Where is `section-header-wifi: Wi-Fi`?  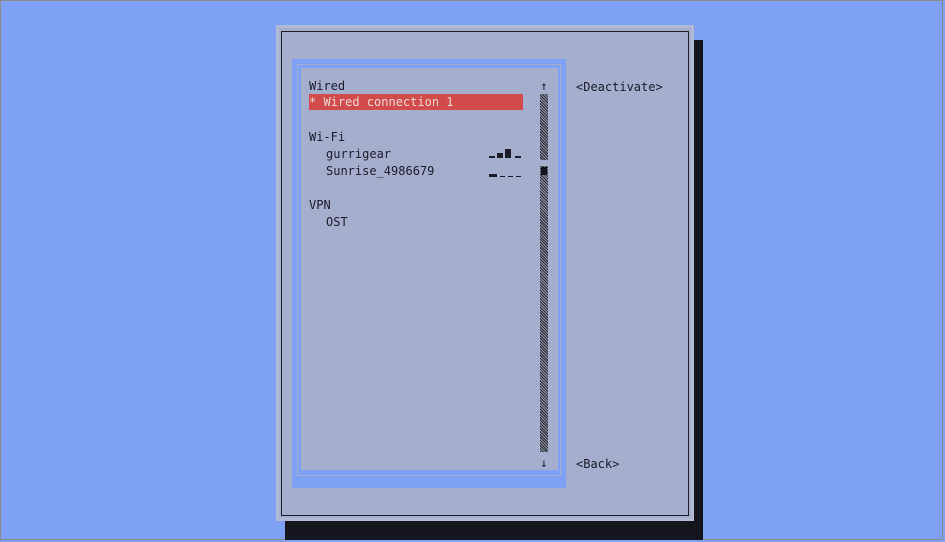
section-header-wifi: Wi-Fi is located at coordinates (327, 137).